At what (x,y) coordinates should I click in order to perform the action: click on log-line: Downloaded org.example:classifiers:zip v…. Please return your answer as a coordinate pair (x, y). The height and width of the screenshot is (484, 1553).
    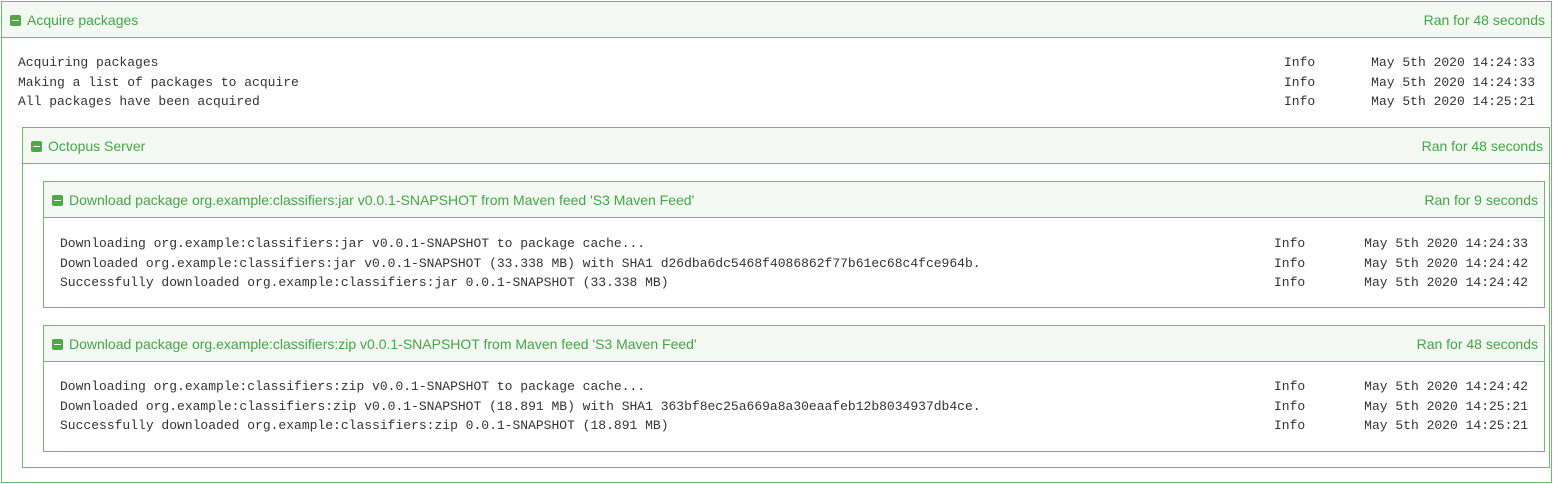
    Looking at the image, I should click on (794, 407).